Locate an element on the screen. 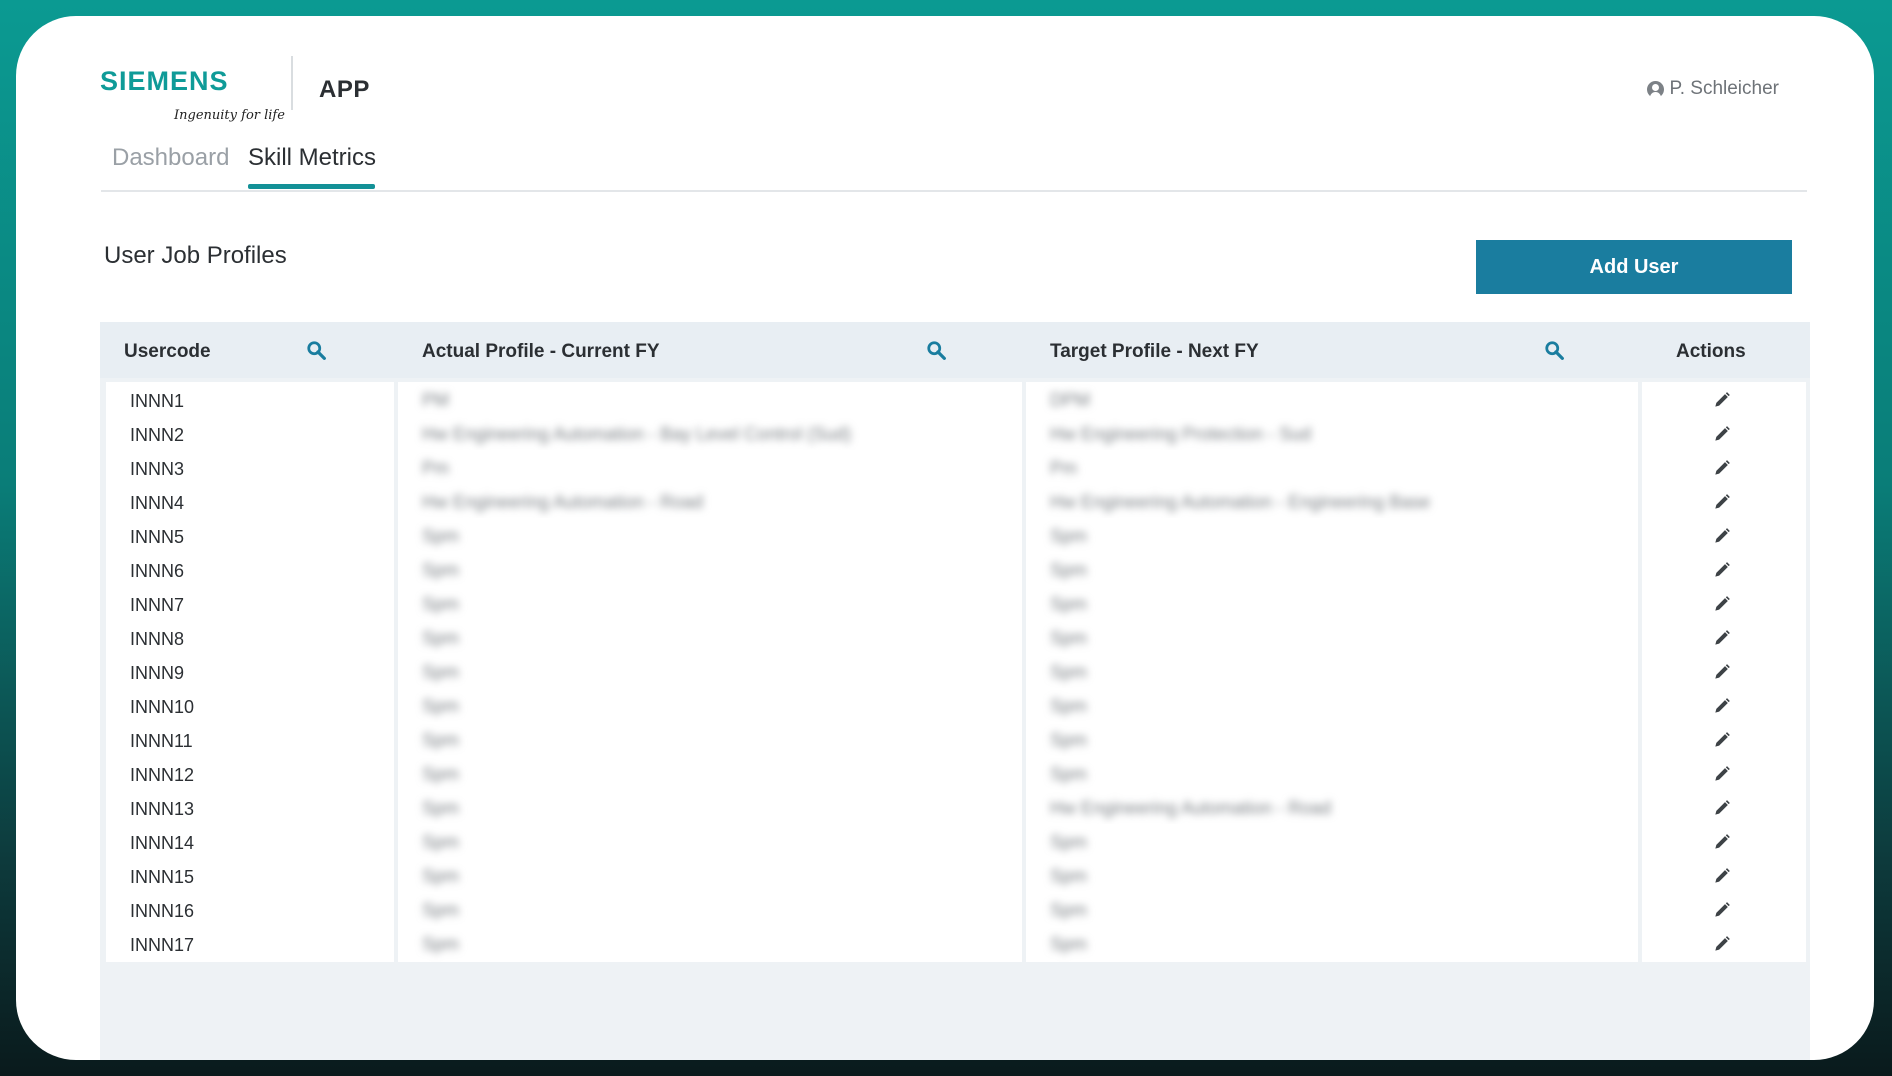 The height and width of the screenshot is (1076, 1892). usercode-text: INNN15 is located at coordinates (162, 877).